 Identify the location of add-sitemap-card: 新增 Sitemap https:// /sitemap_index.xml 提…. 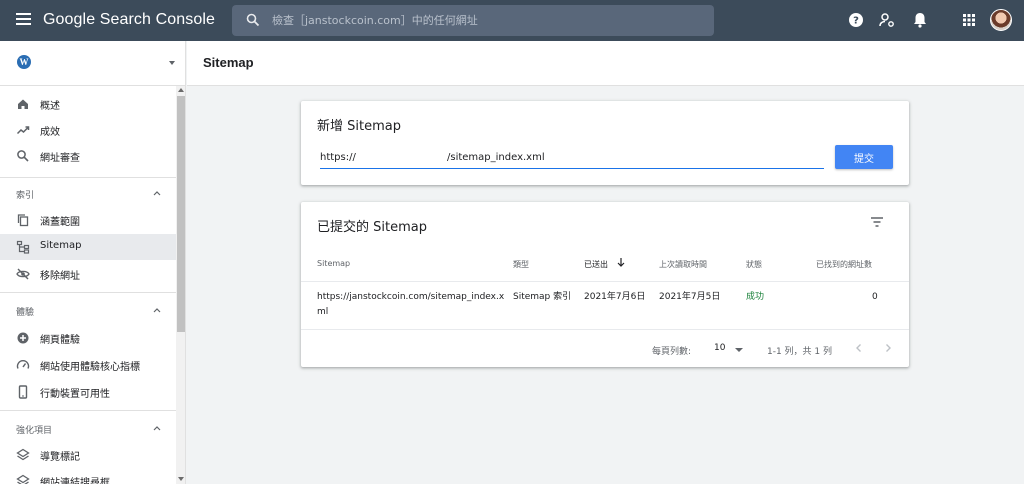
(605, 143).